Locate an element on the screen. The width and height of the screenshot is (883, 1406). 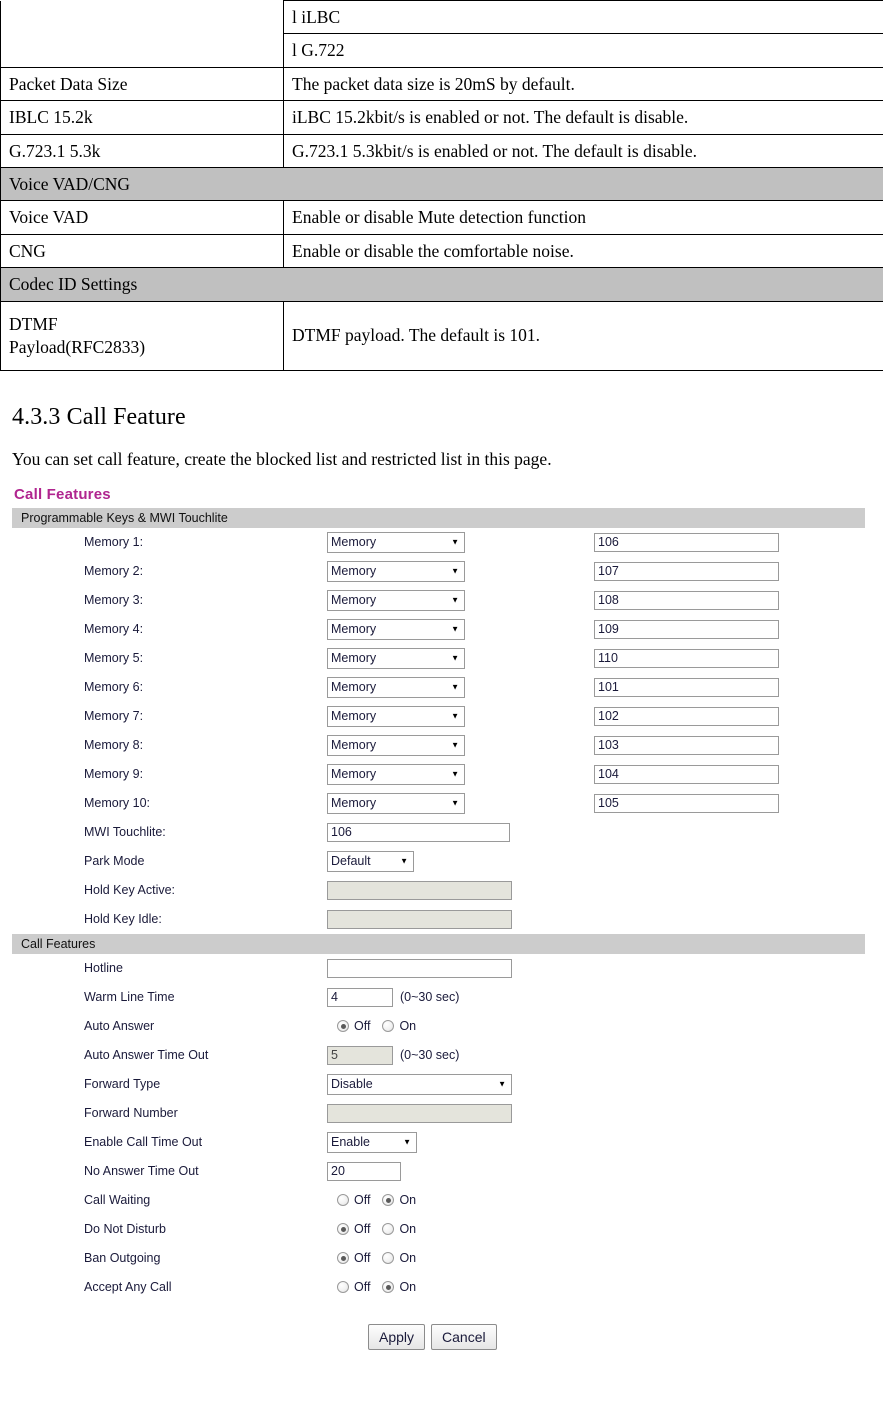
memory-6-number-input is located at coordinates (686, 687).